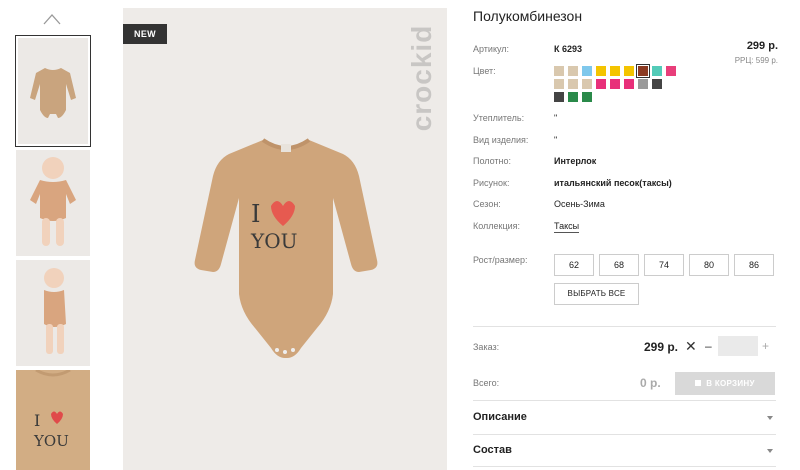 Image resolution: width=800 pixels, height=470 pixels. Describe the element at coordinates (624, 450) in the screenshot. I see `composition-accordion: Состав` at that location.